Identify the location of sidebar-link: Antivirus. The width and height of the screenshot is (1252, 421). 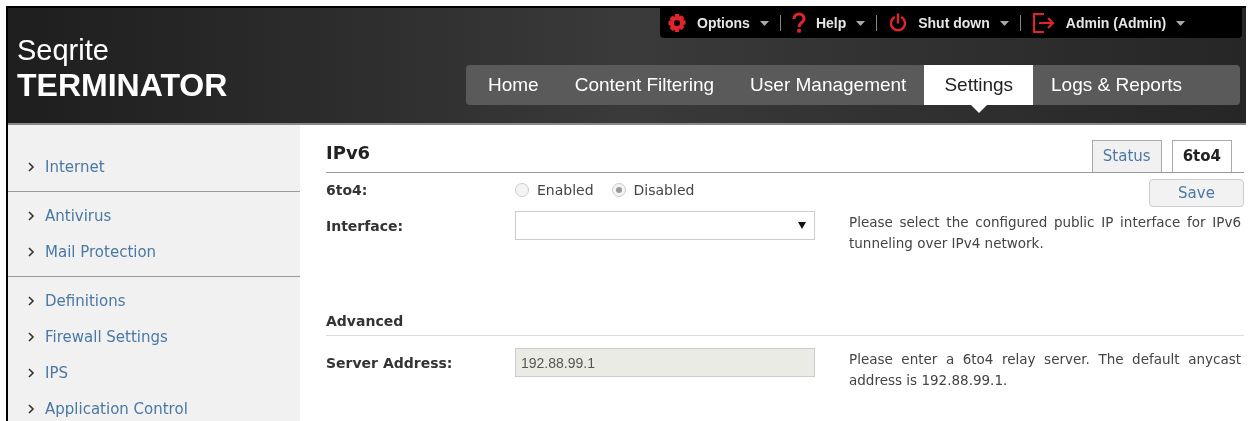
(154, 216).